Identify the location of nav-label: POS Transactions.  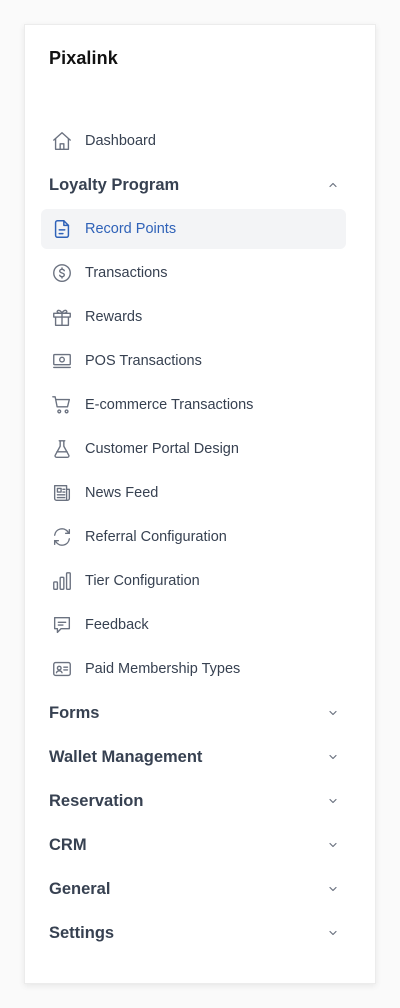
(143, 361).